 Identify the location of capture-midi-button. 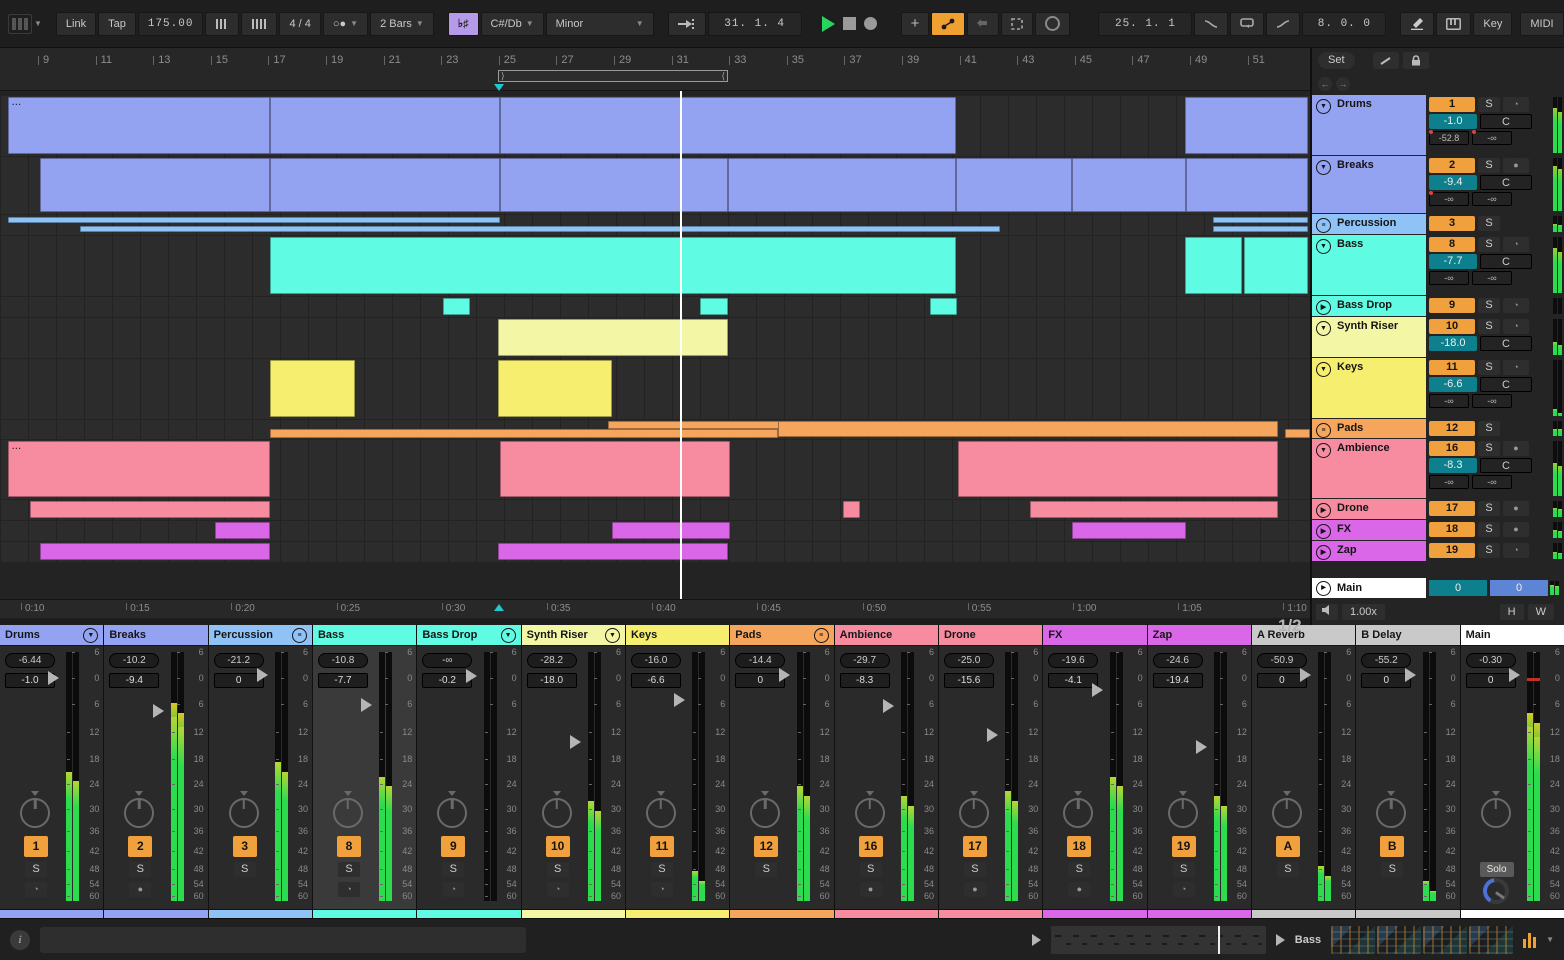
(1017, 23).